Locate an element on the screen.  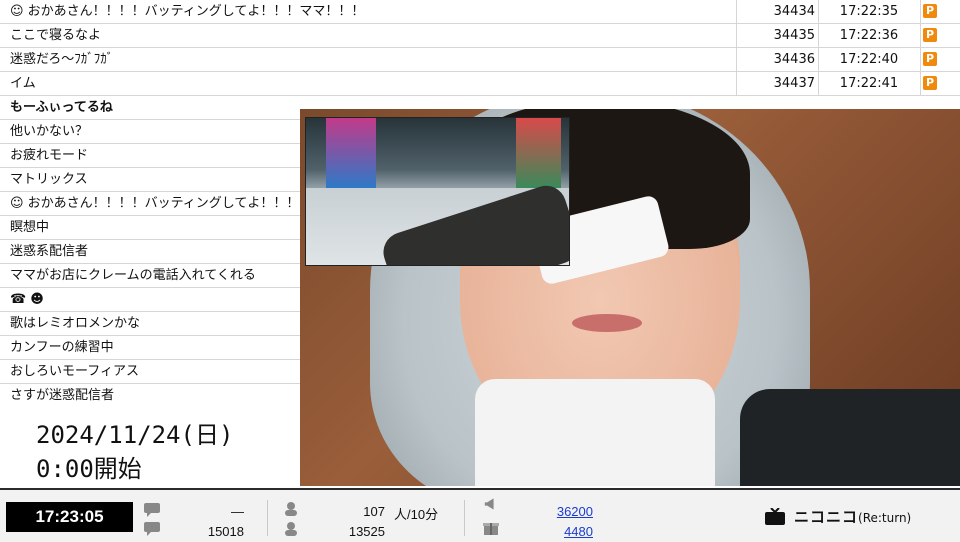
comment-total-icon is located at coordinates (152, 529).